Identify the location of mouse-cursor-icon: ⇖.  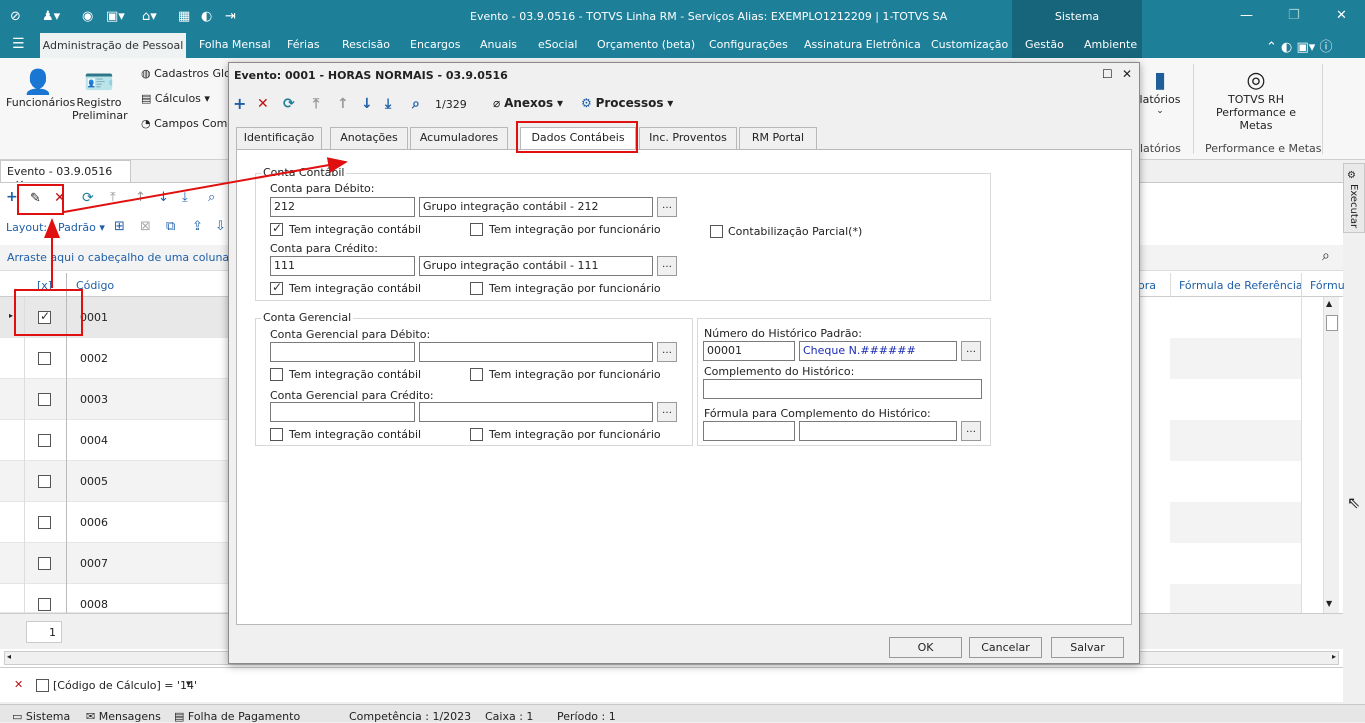
(1354, 502).